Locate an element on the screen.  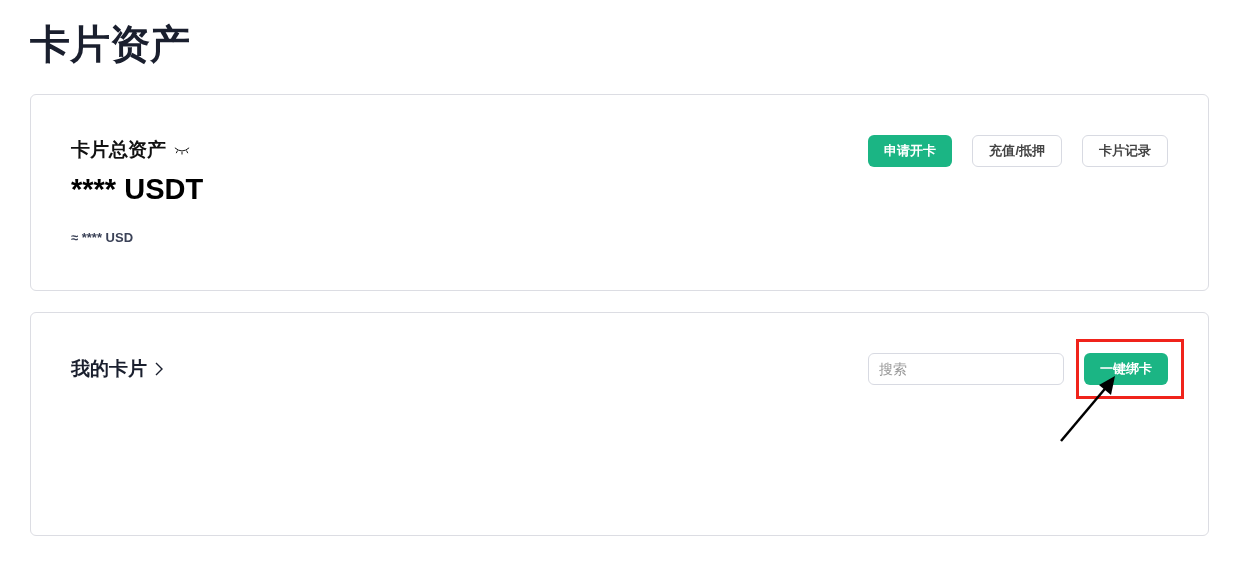
cards-link: 我的卡片 is located at coordinates (117, 369).